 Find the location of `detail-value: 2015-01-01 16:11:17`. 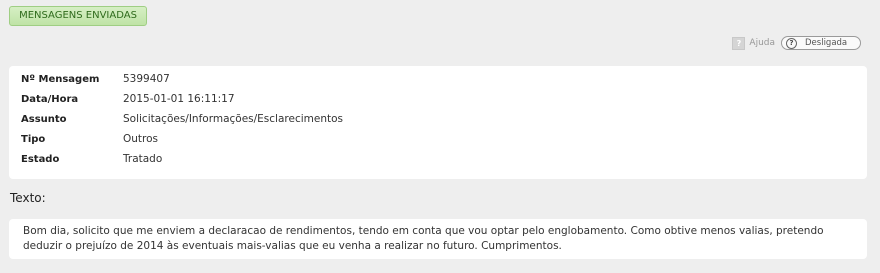

detail-value: 2015-01-01 16:11:17 is located at coordinates (179, 99).